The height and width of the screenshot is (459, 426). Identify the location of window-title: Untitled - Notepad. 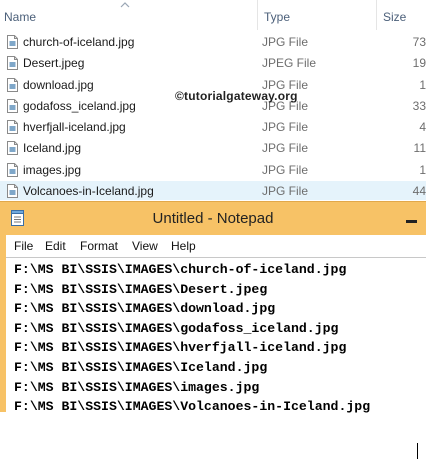
(213, 218).